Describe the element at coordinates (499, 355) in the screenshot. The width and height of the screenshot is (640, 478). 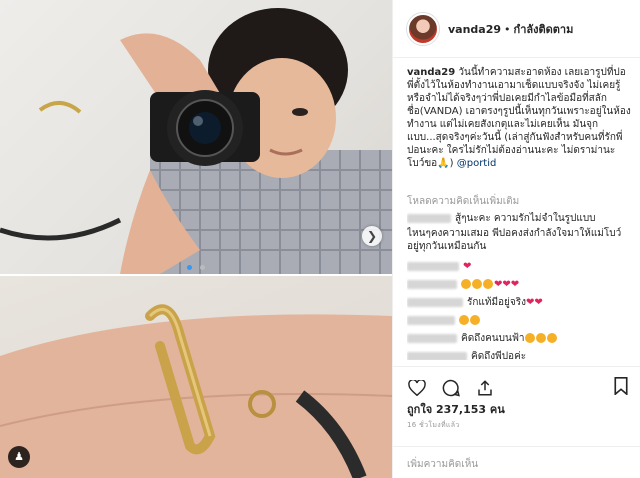
I see `comment-text: คิดถึงพี่ปอค่ะ` at that location.